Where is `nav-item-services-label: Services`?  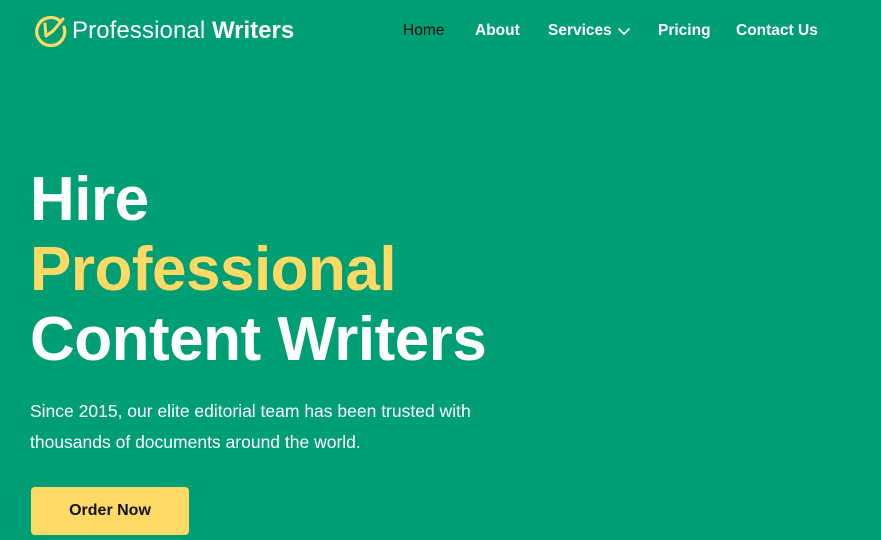 nav-item-services-label: Services is located at coordinates (580, 30).